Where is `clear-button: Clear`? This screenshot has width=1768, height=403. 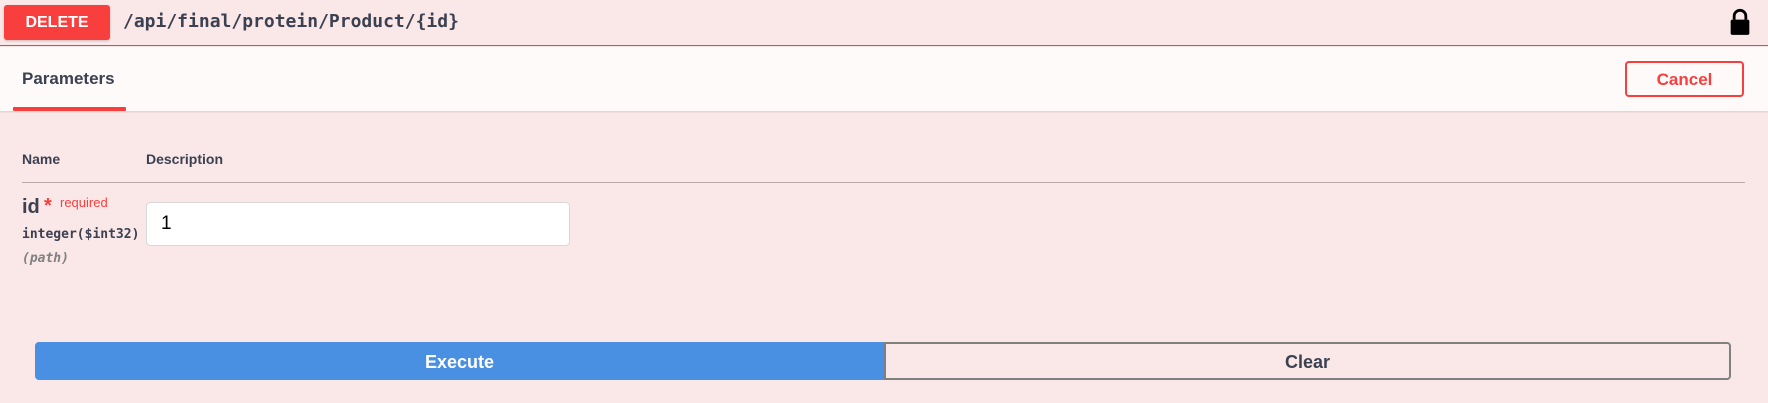
clear-button: Clear is located at coordinates (1307, 361).